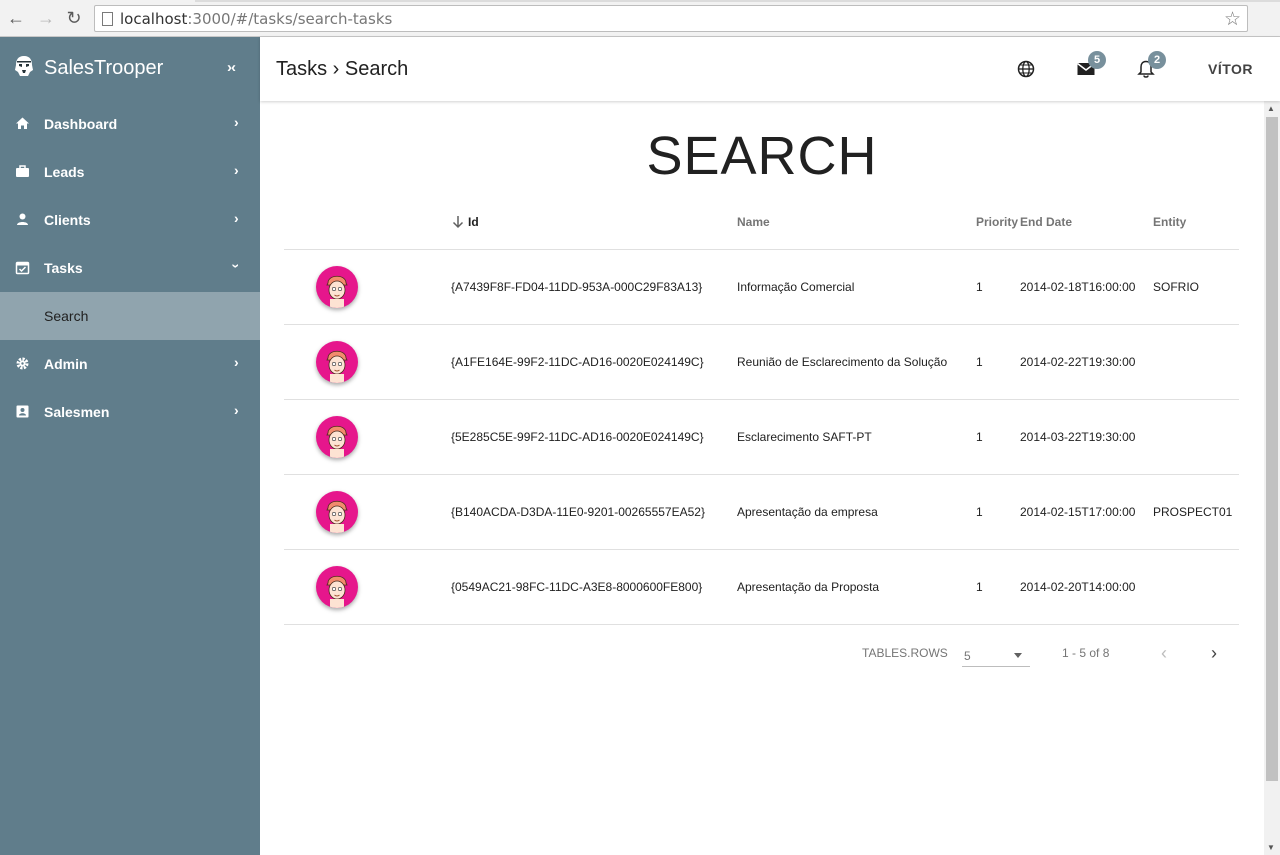 The width and height of the screenshot is (1280, 855). I want to click on column-header-priority: Priority, so click(997, 222).